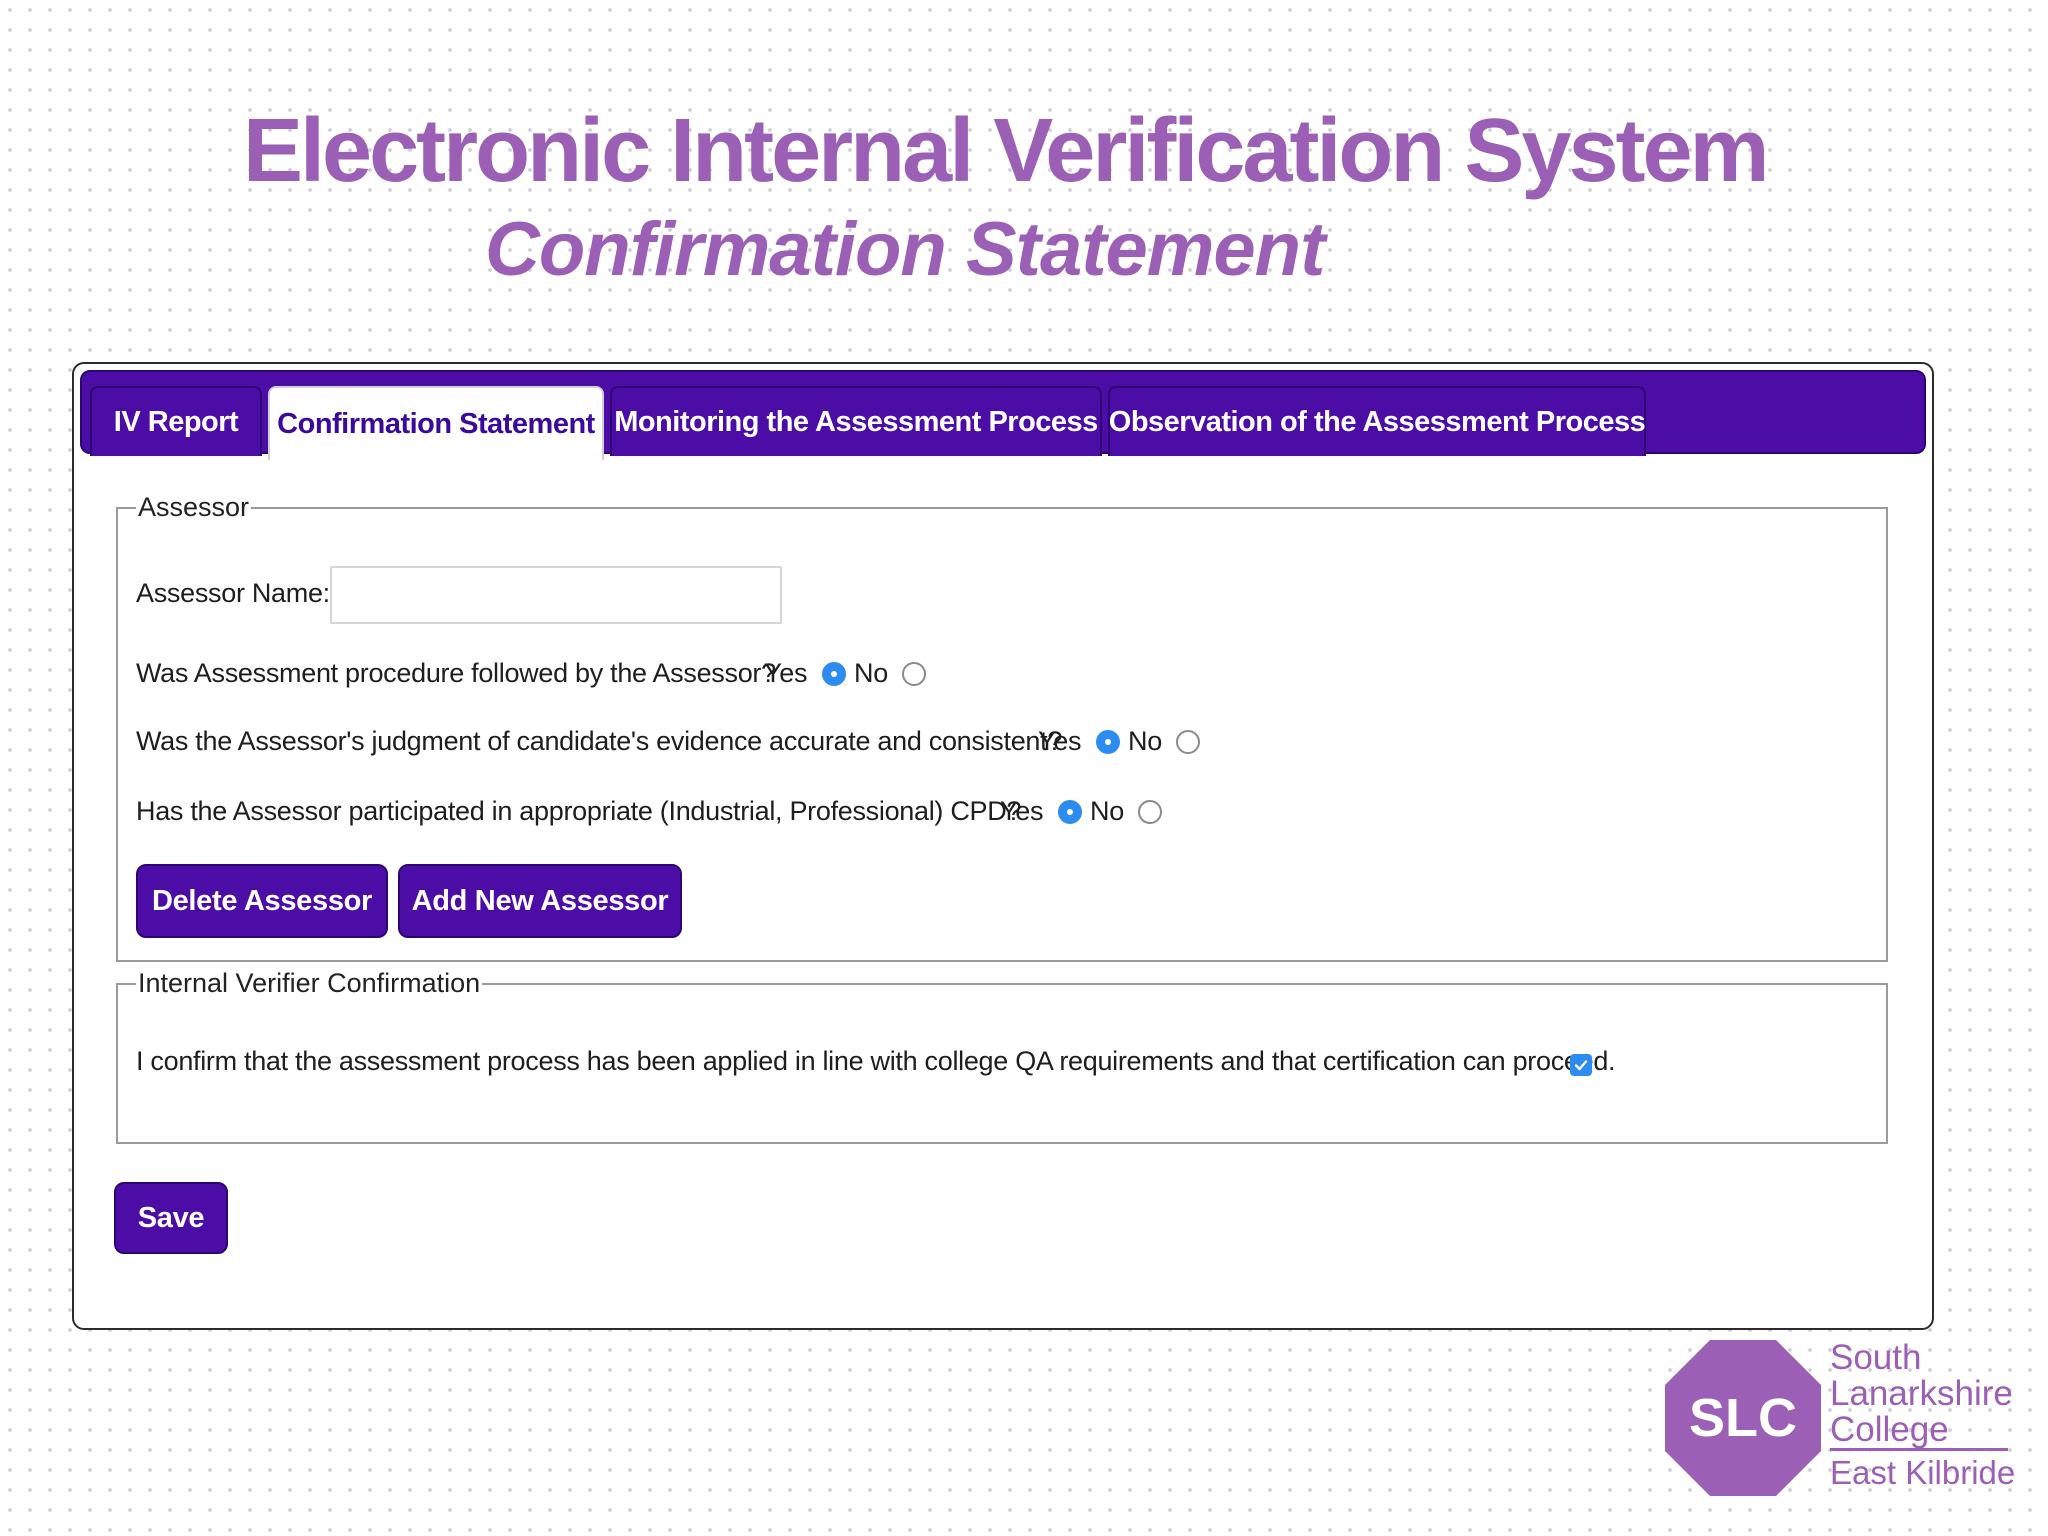 The width and height of the screenshot is (2048, 1536). I want to click on question-1-yes-radio, so click(834, 674).